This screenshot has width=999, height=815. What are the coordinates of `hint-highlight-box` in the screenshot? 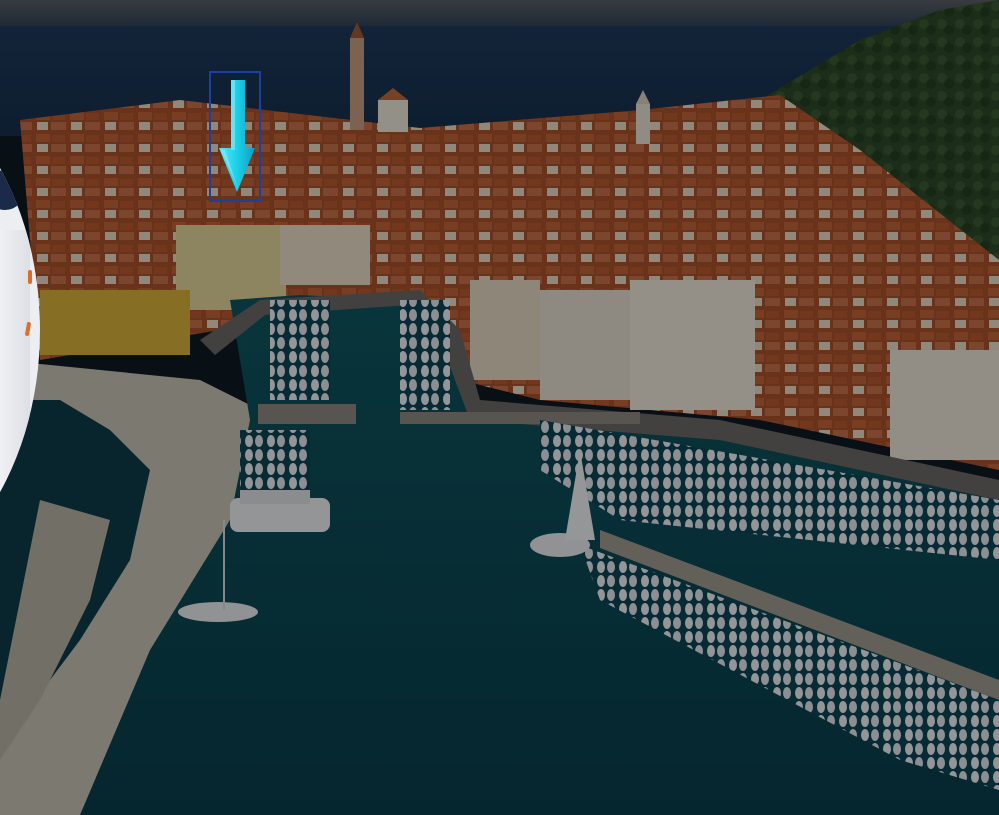 It's located at (235, 136).